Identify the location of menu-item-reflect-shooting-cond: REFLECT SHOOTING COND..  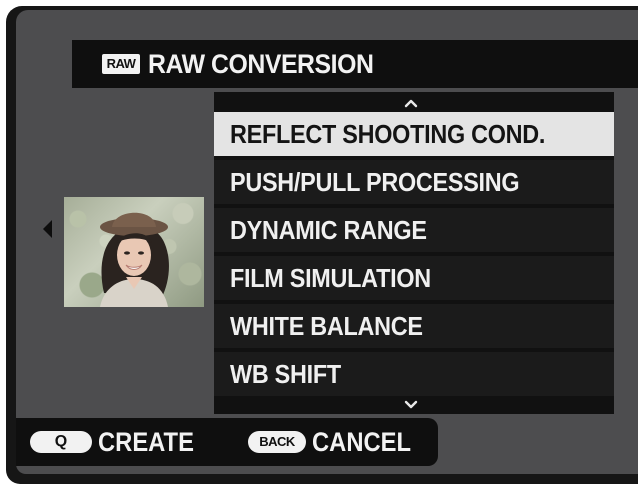
(414, 134).